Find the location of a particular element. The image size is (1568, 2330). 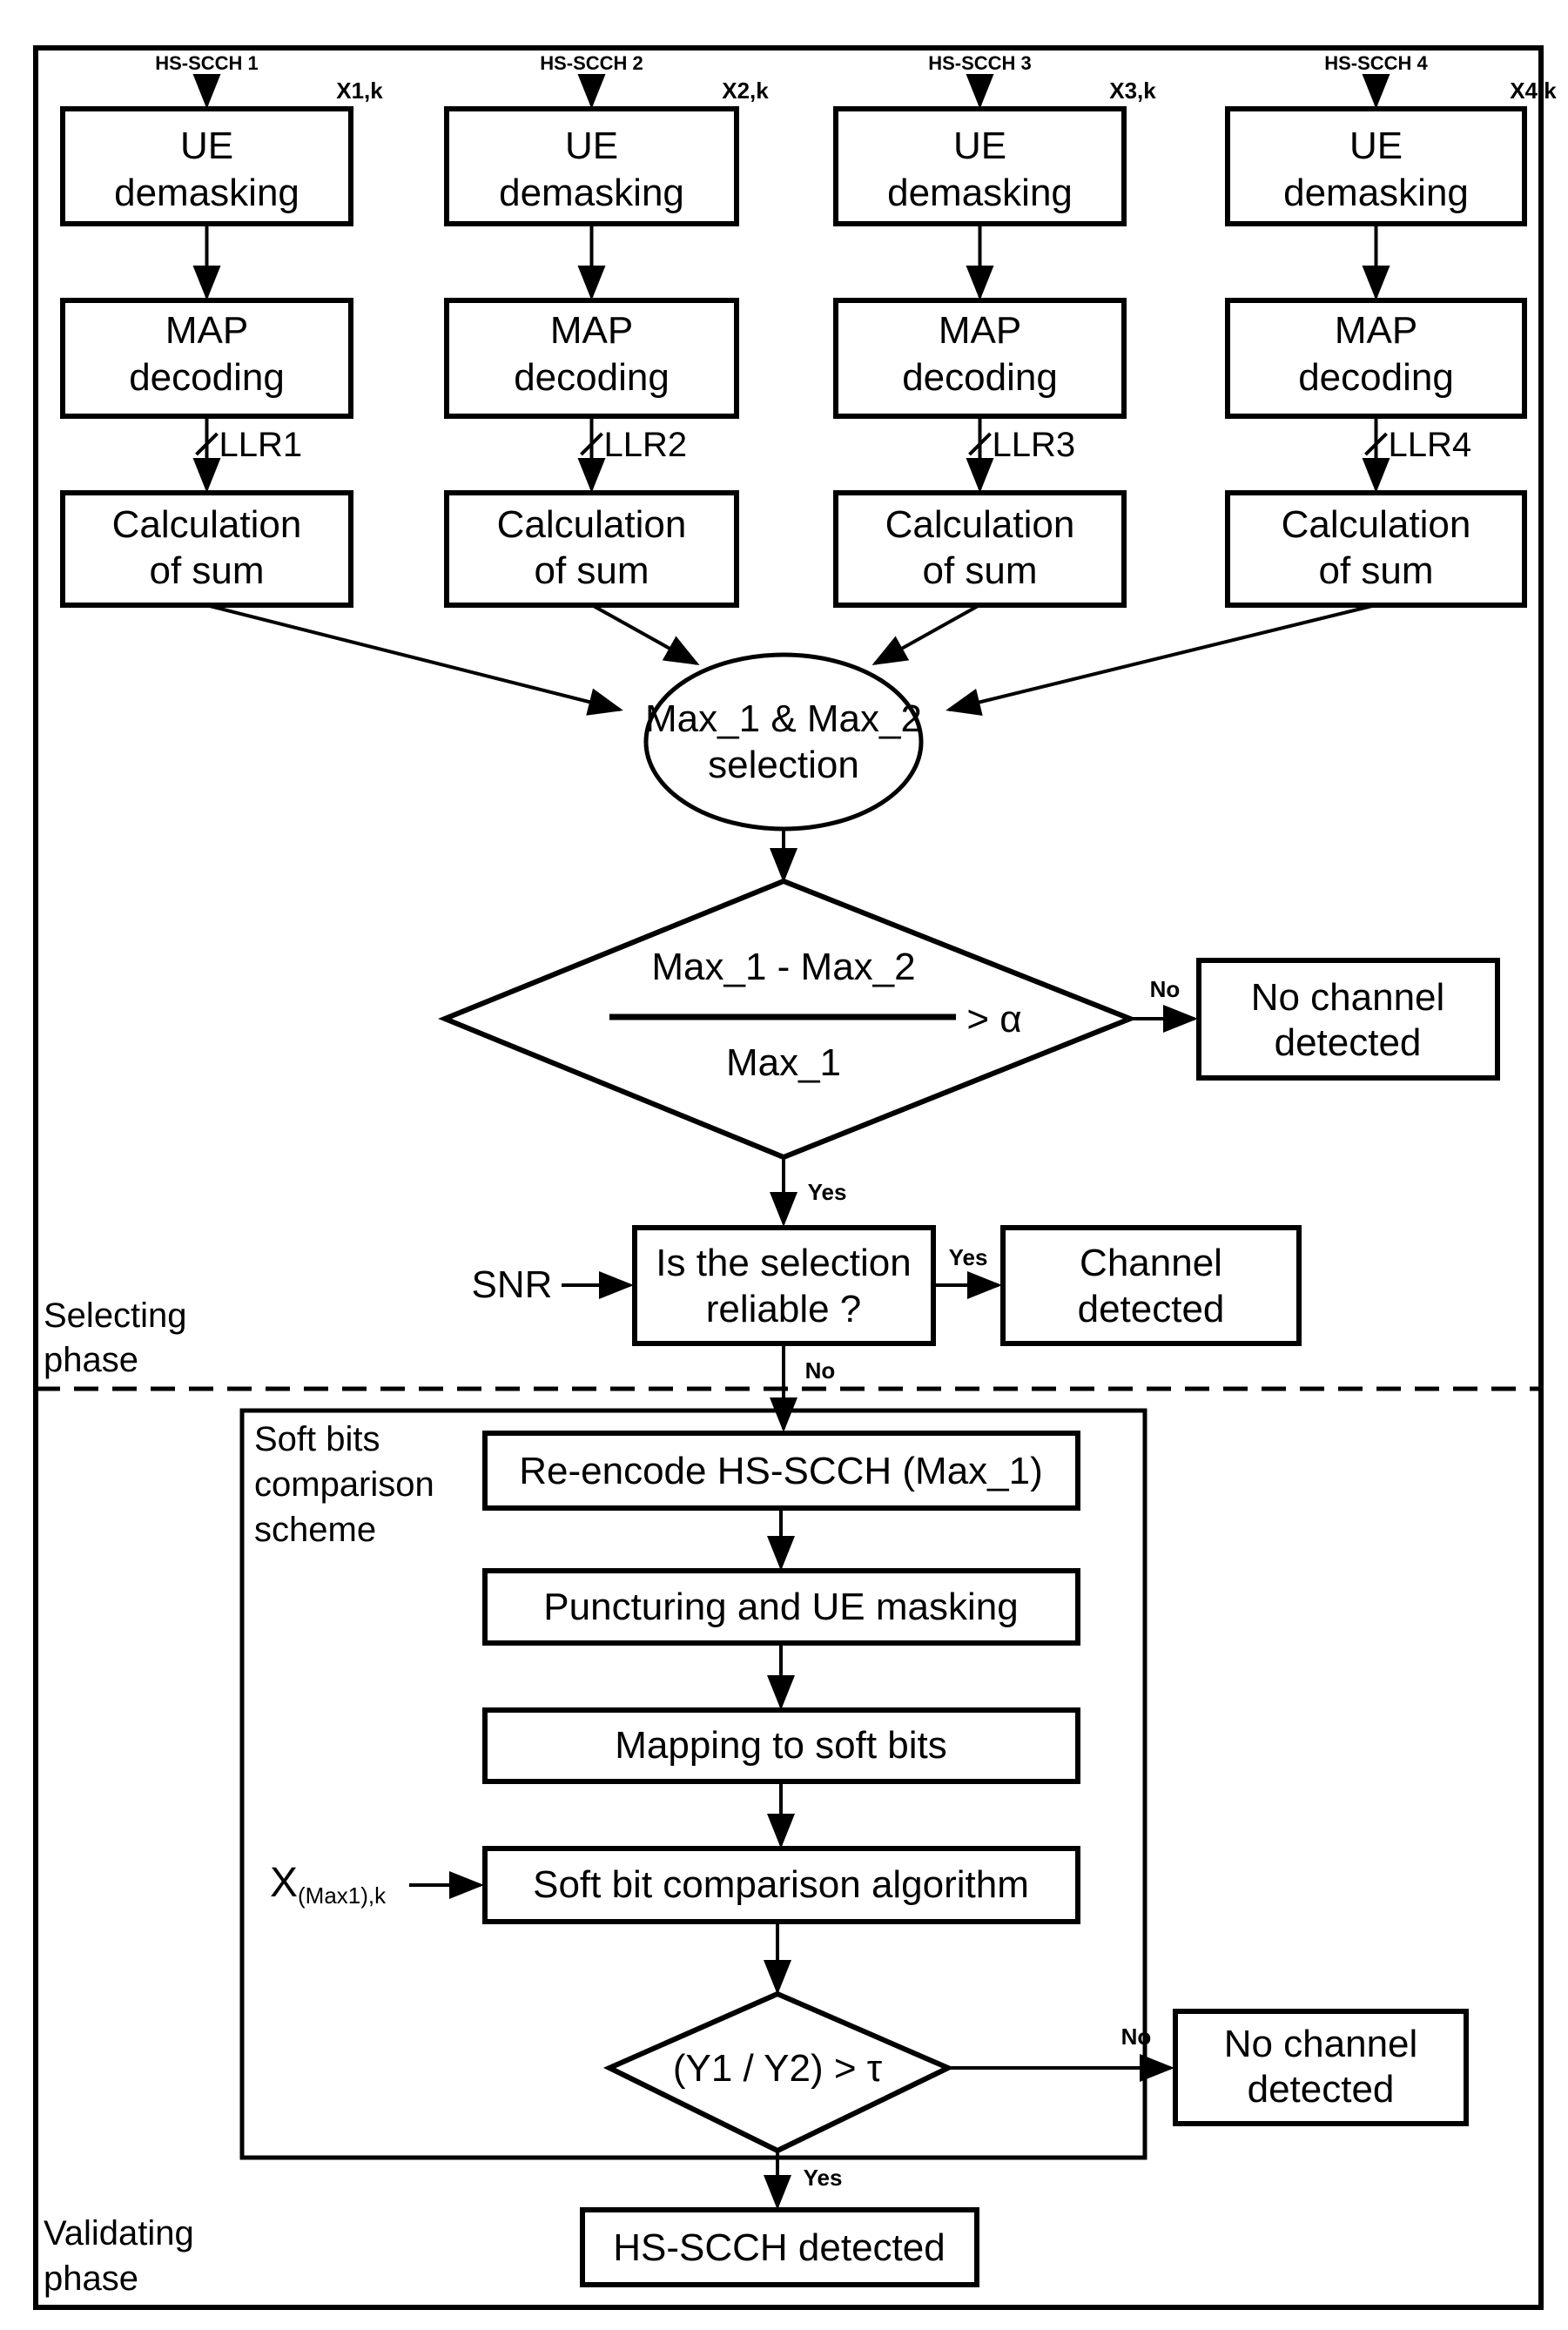

channel-detected-line1: Channel is located at coordinates (1151, 1263).